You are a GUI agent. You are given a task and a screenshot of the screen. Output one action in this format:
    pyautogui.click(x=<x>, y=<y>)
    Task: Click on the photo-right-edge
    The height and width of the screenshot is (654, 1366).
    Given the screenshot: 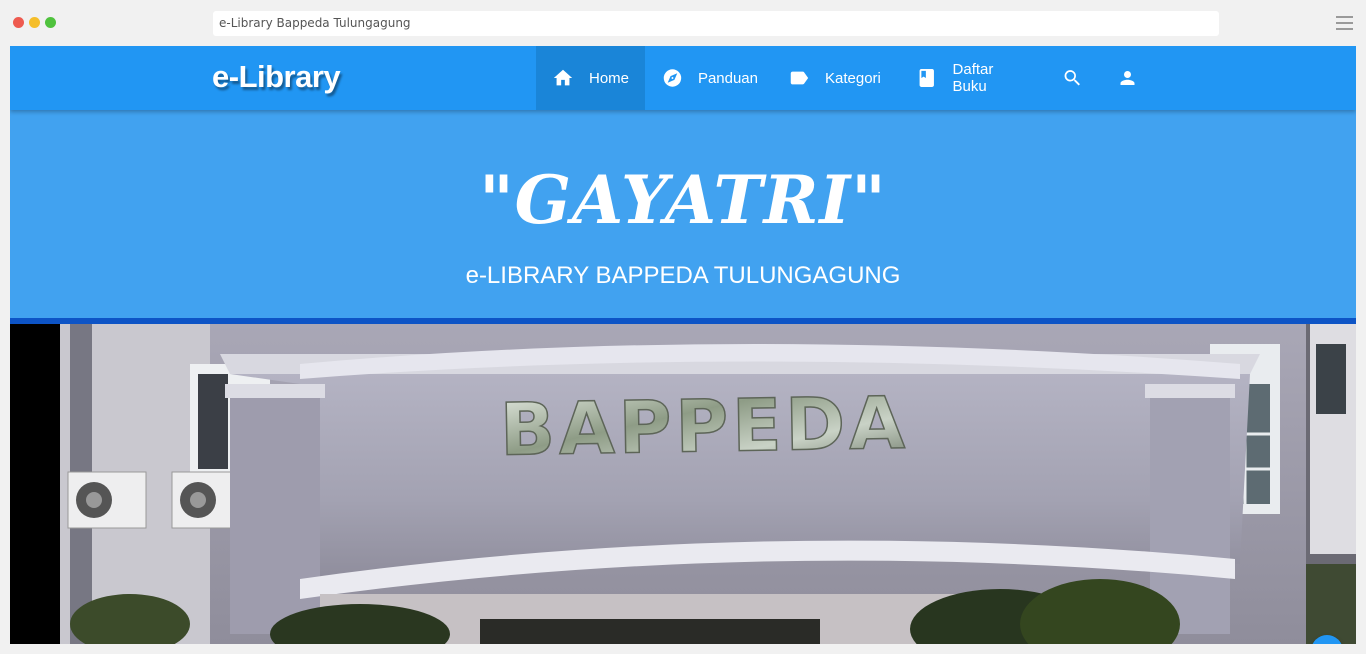 What is the action you would take?
    pyautogui.click(x=1331, y=484)
    